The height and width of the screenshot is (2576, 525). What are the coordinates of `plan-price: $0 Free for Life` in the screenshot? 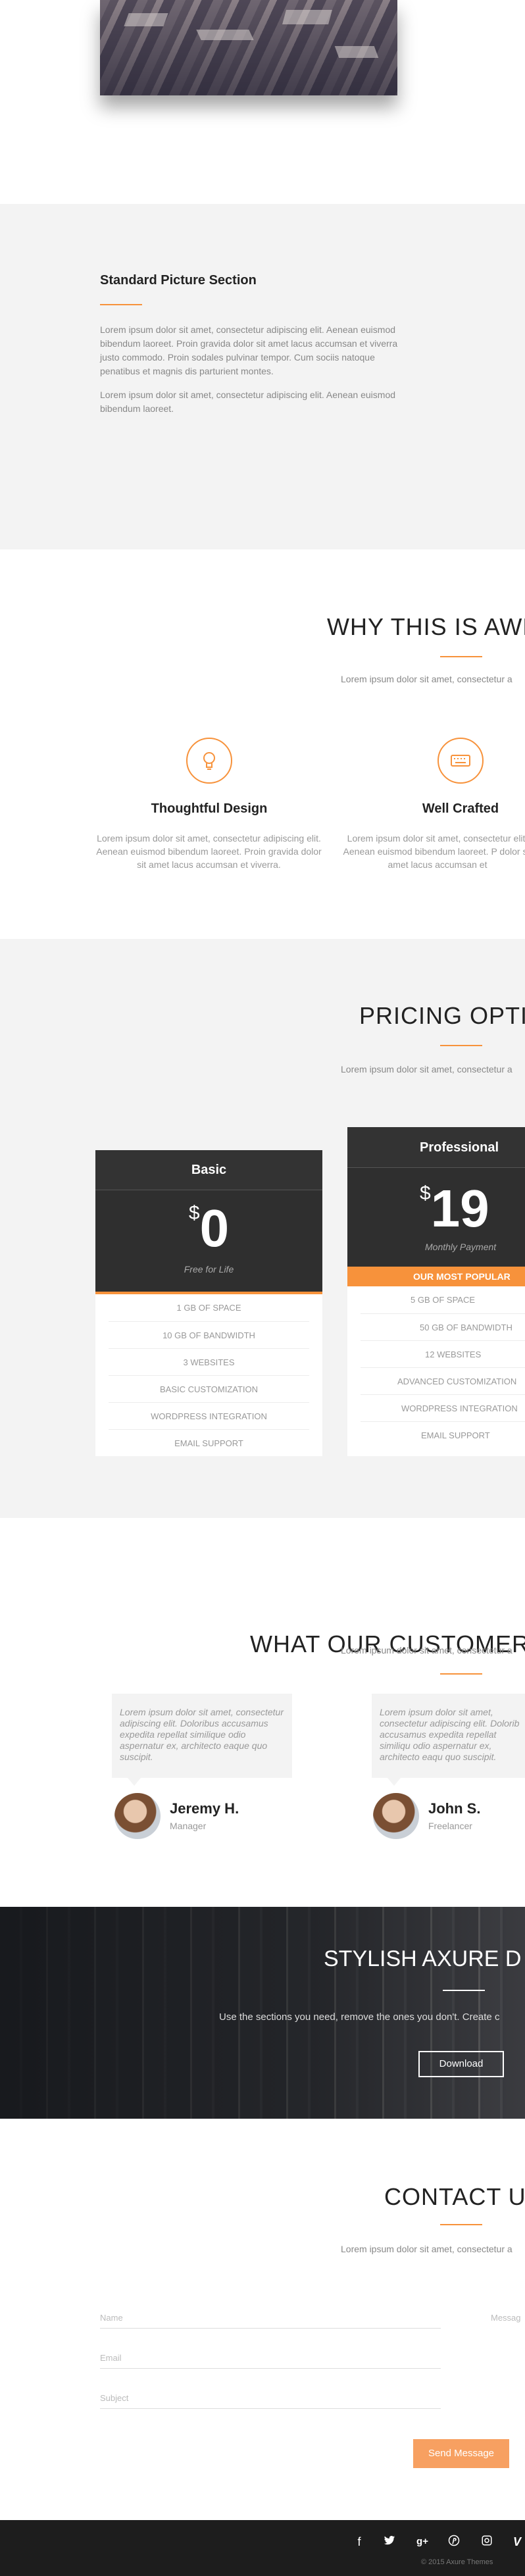 It's located at (209, 1242).